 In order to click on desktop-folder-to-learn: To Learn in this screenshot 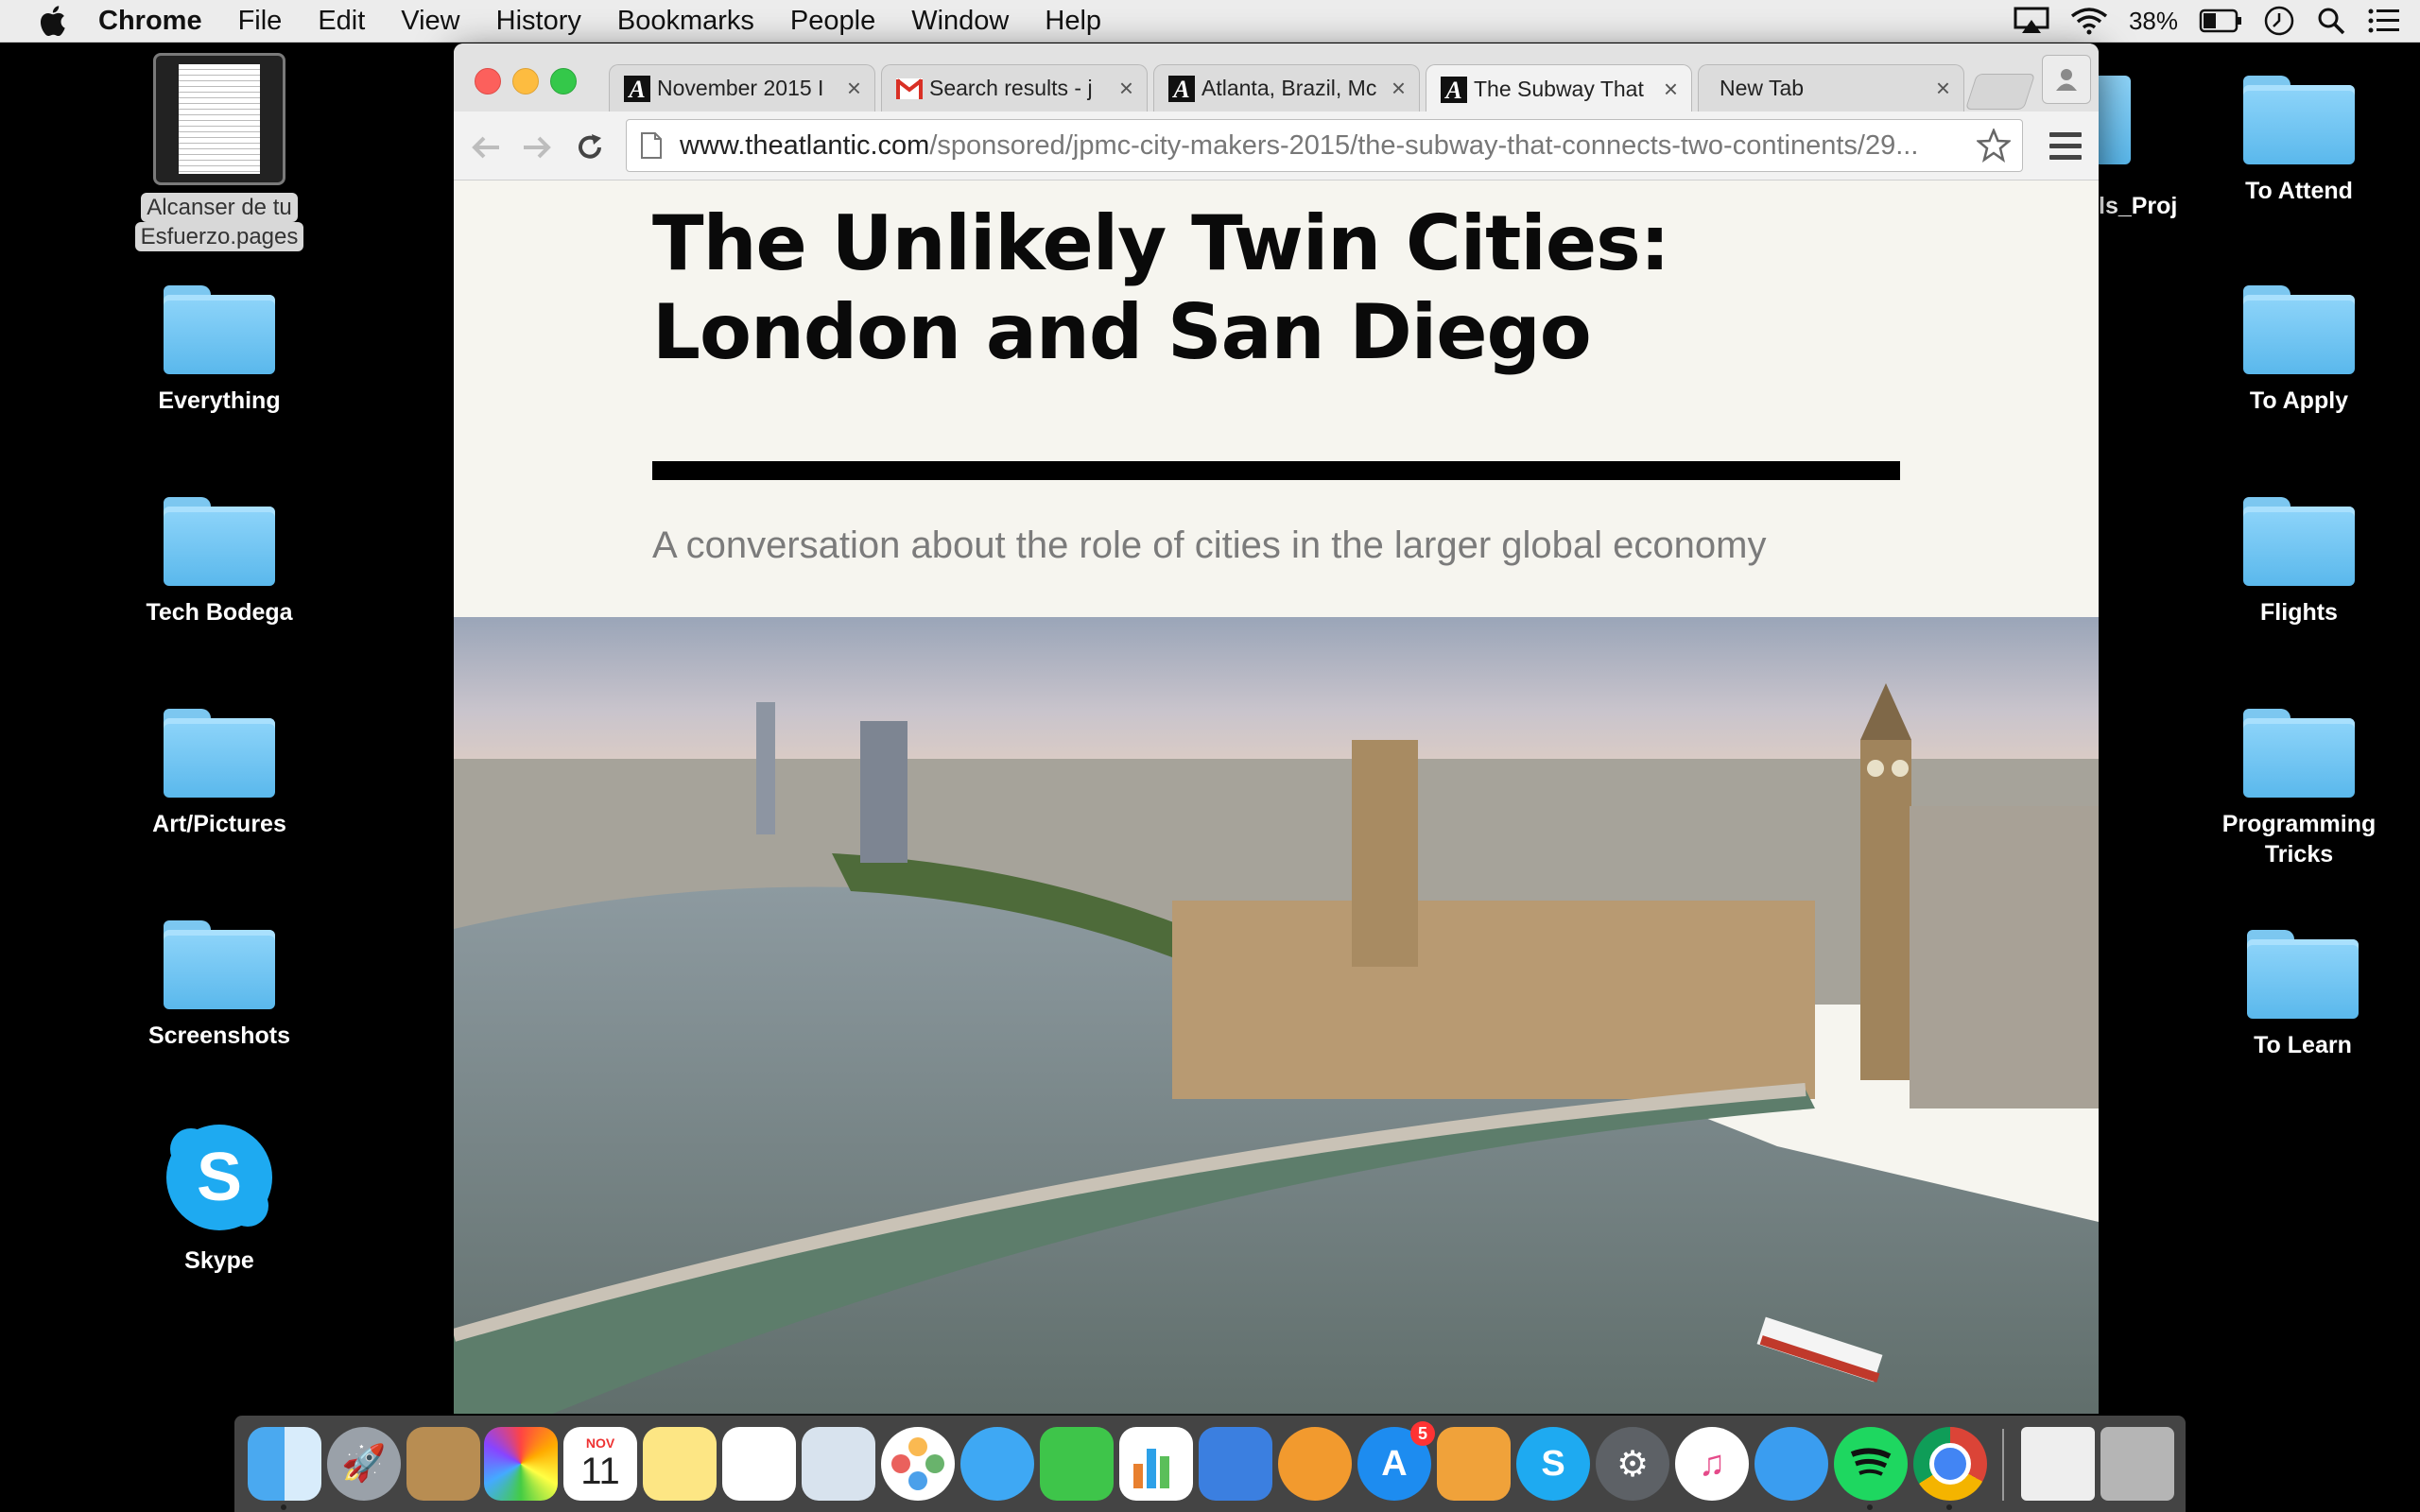, I will do `click(2302, 995)`.